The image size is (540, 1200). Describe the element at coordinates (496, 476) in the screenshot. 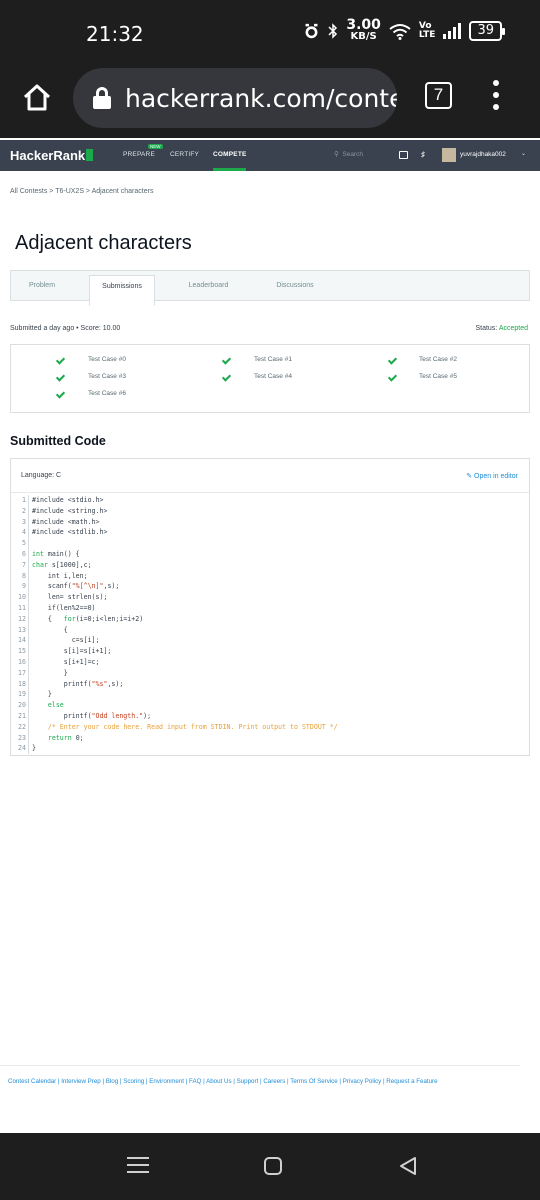

I see `open-in-editor-label: Open in editor` at that location.